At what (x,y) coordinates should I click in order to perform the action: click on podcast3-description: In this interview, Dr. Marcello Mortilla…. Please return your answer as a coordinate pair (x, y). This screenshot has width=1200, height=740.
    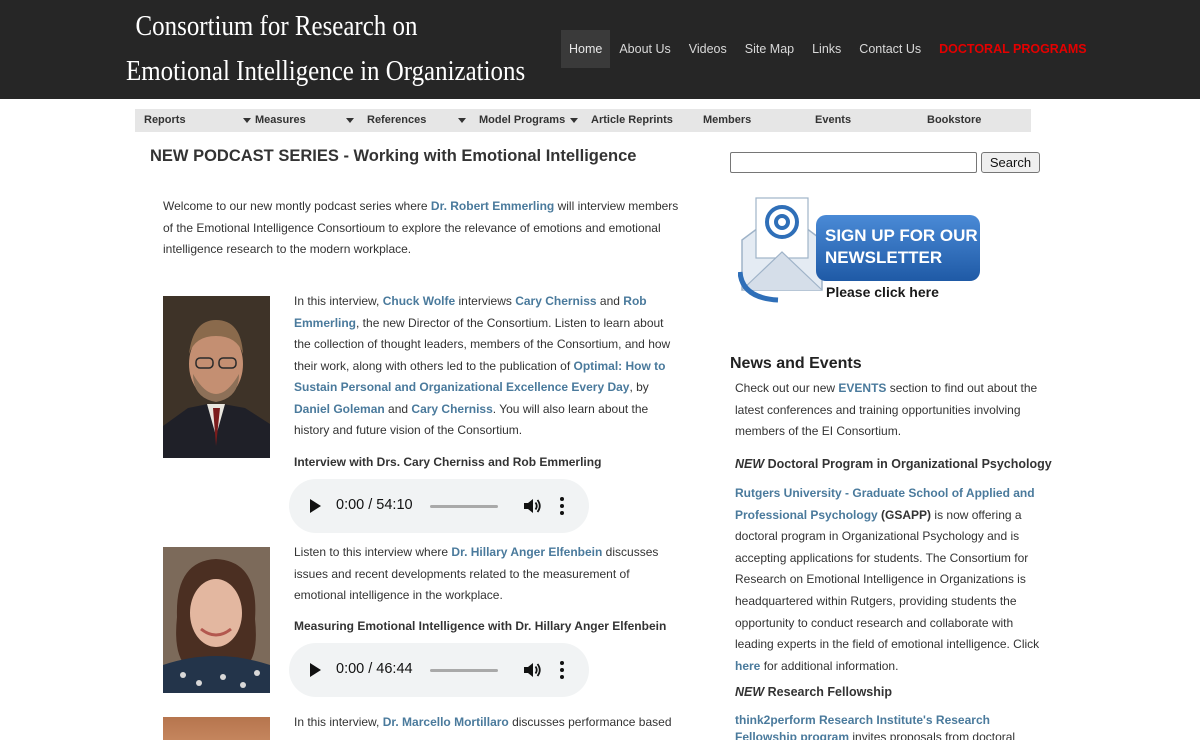
    Looking at the image, I should click on (486, 723).